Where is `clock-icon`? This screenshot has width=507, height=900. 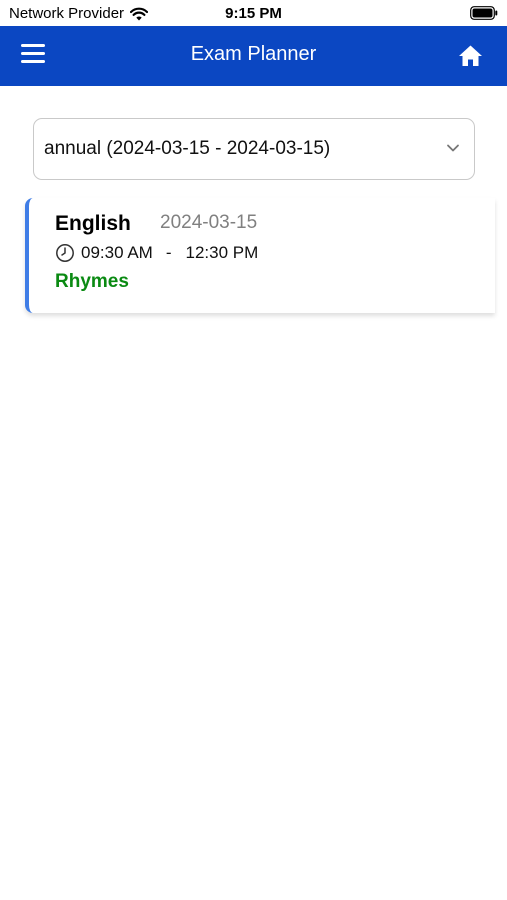
clock-icon is located at coordinates (65, 253).